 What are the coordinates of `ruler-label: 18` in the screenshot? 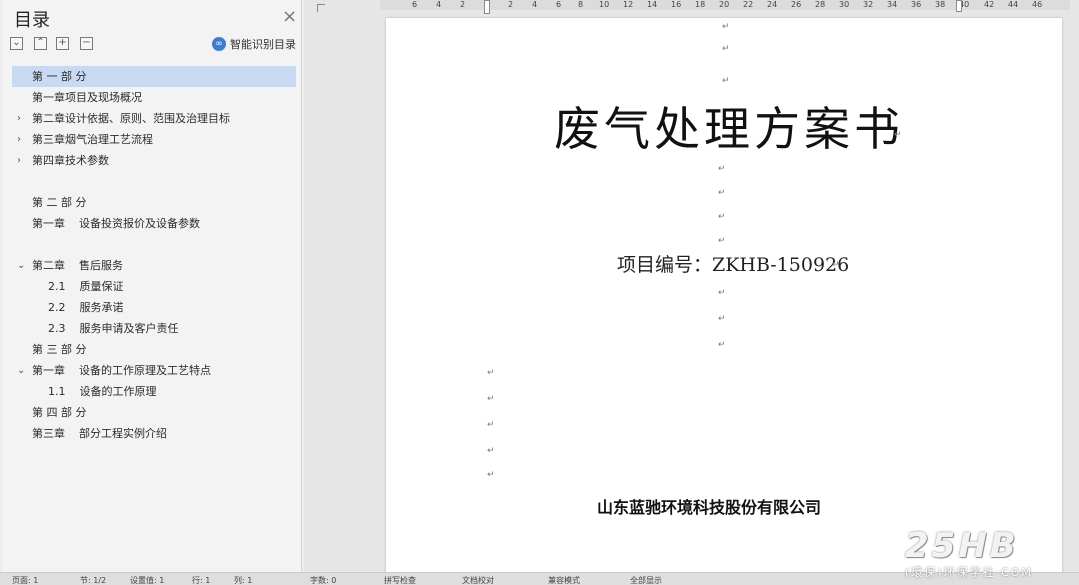 It's located at (700, 4).